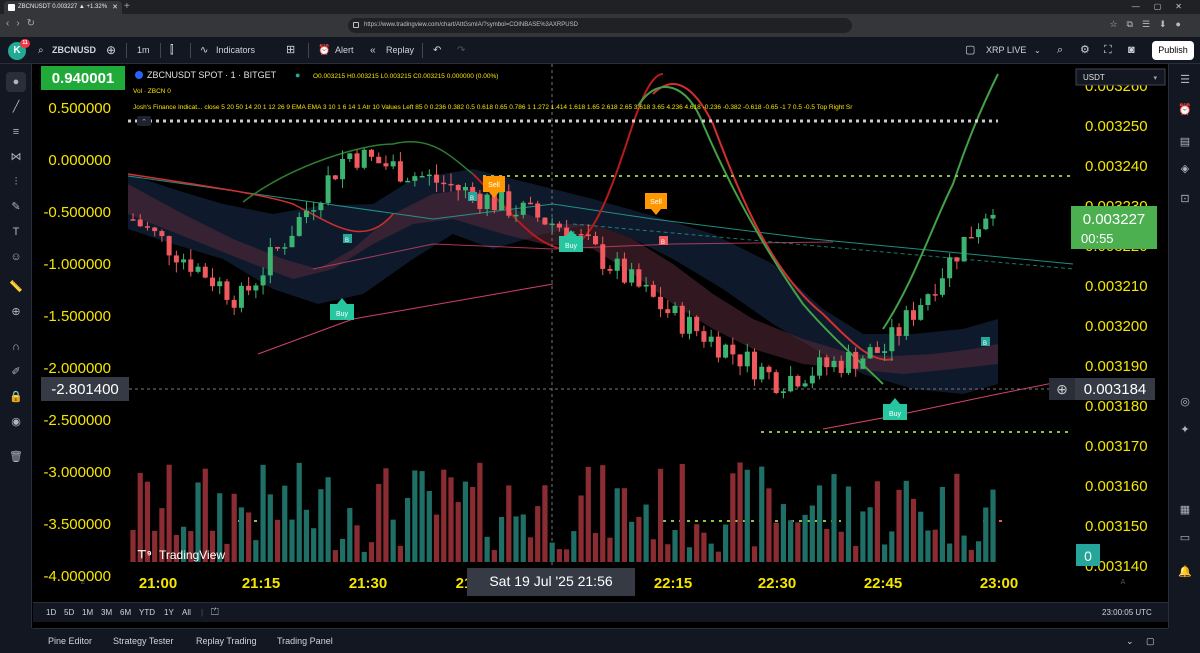 The width and height of the screenshot is (1200, 653). I want to click on range-6m: 6M, so click(125, 613).